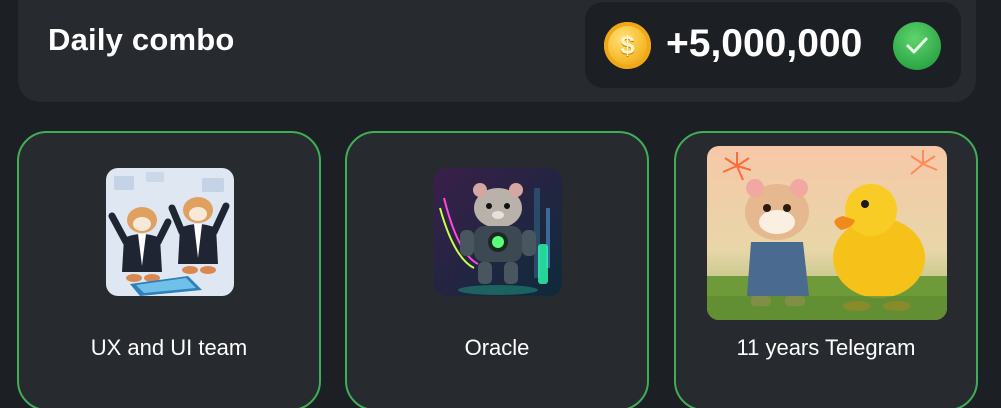 Image resolution: width=1001 pixels, height=408 pixels. I want to click on hamster-and-duck-illustration, so click(827, 233).